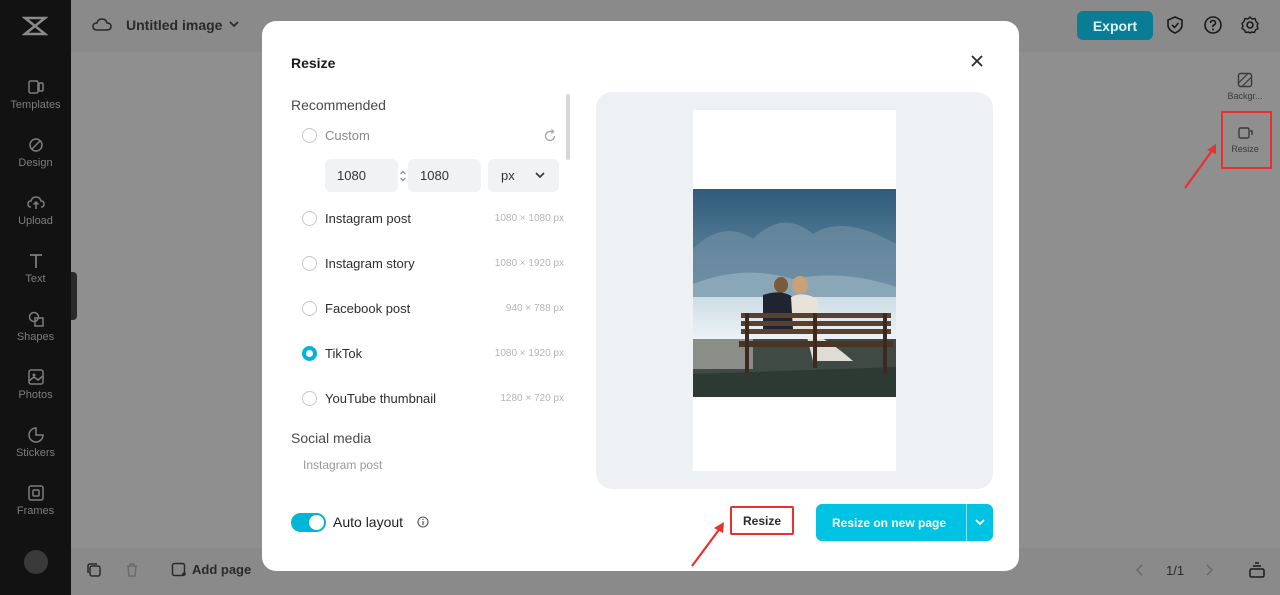 The width and height of the screenshot is (1280, 595). What do you see at coordinates (370, 263) in the screenshot?
I see `option-label: Instagram story` at bounding box center [370, 263].